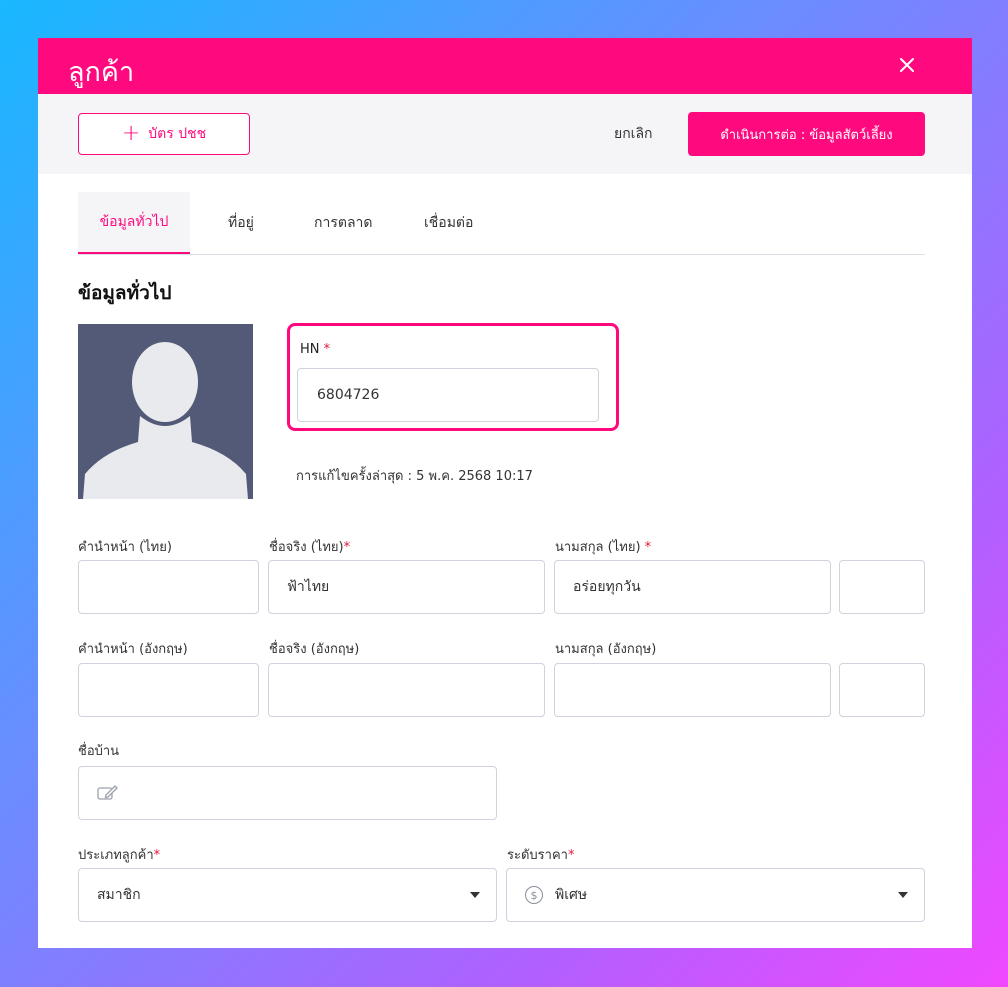 Image resolution: width=1008 pixels, height=987 pixels. What do you see at coordinates (287, 895) in the screenshot?
I see `customer-type-select: สมาชิก` at bounding box center [287, 895].